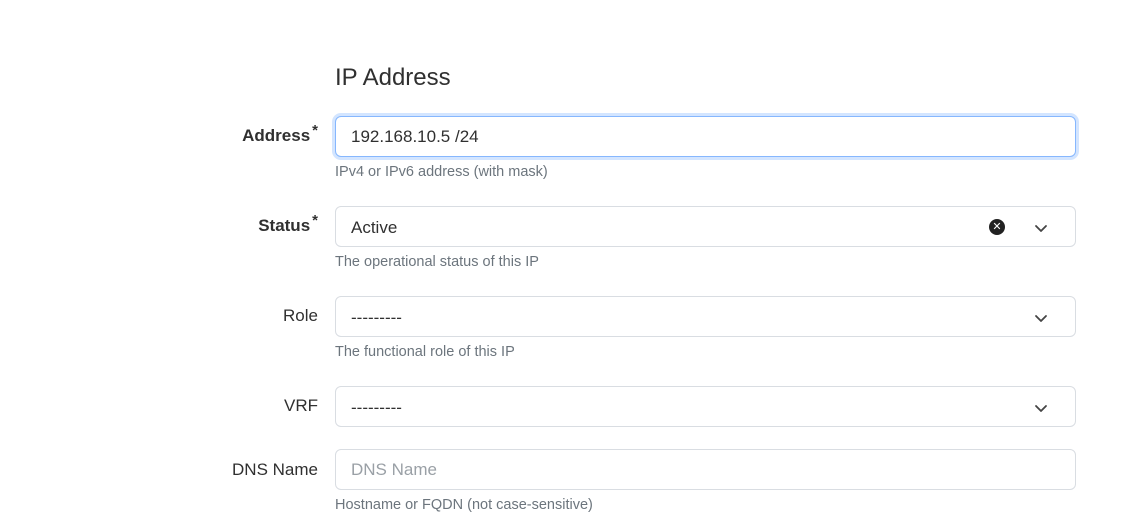  I want to click on role-help-text: The functional role of this IP, so click(425, 352).